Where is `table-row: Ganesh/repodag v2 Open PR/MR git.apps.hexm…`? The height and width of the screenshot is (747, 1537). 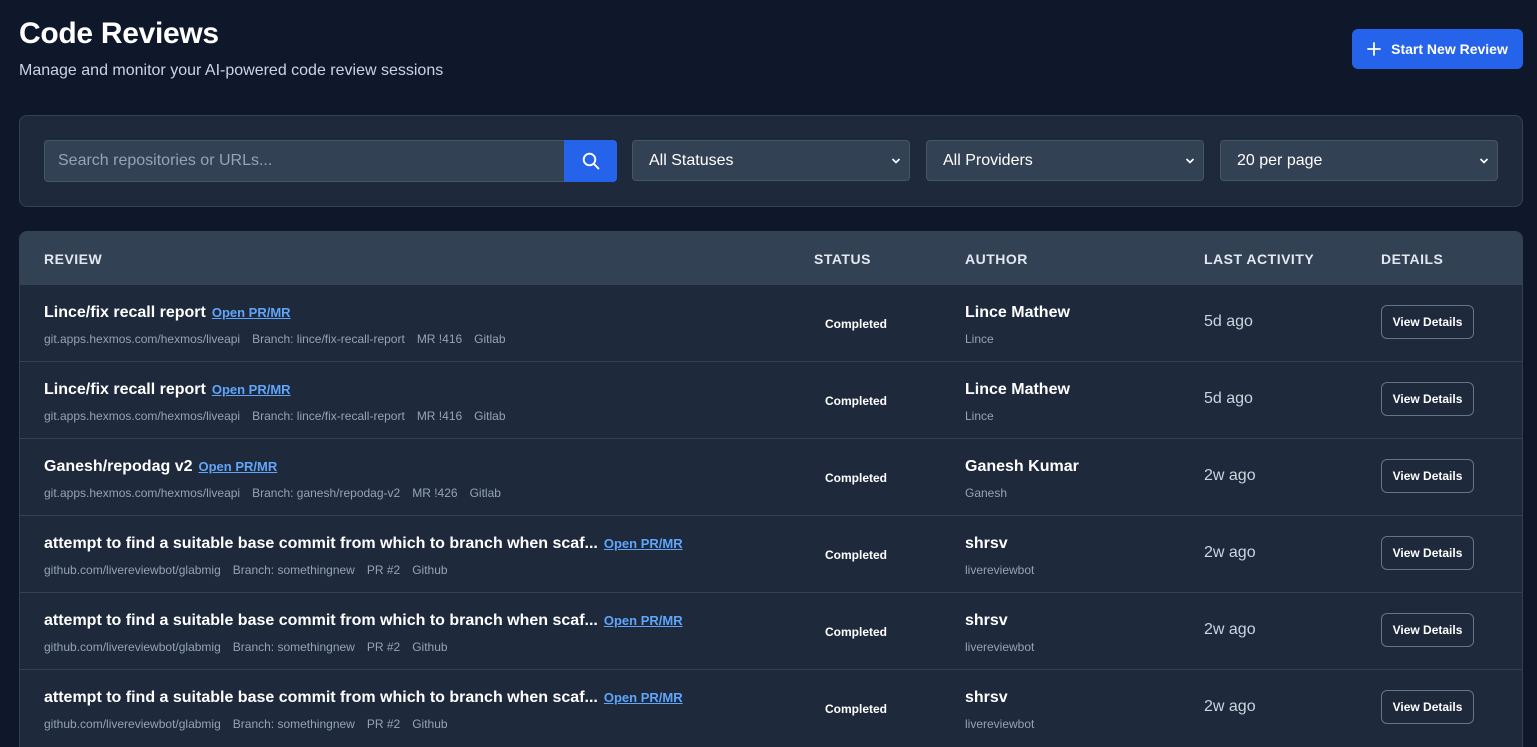 table-row: Ganesh/repodag v2 Open PR/MR git.apps.hexm… is located at coordinates (771, 476).